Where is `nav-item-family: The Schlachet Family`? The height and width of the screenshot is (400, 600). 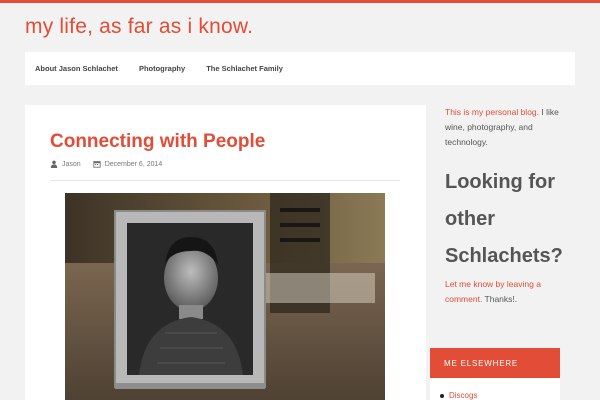 nav-item-family: The Schlachet Family is located at coordinates (244, 68).